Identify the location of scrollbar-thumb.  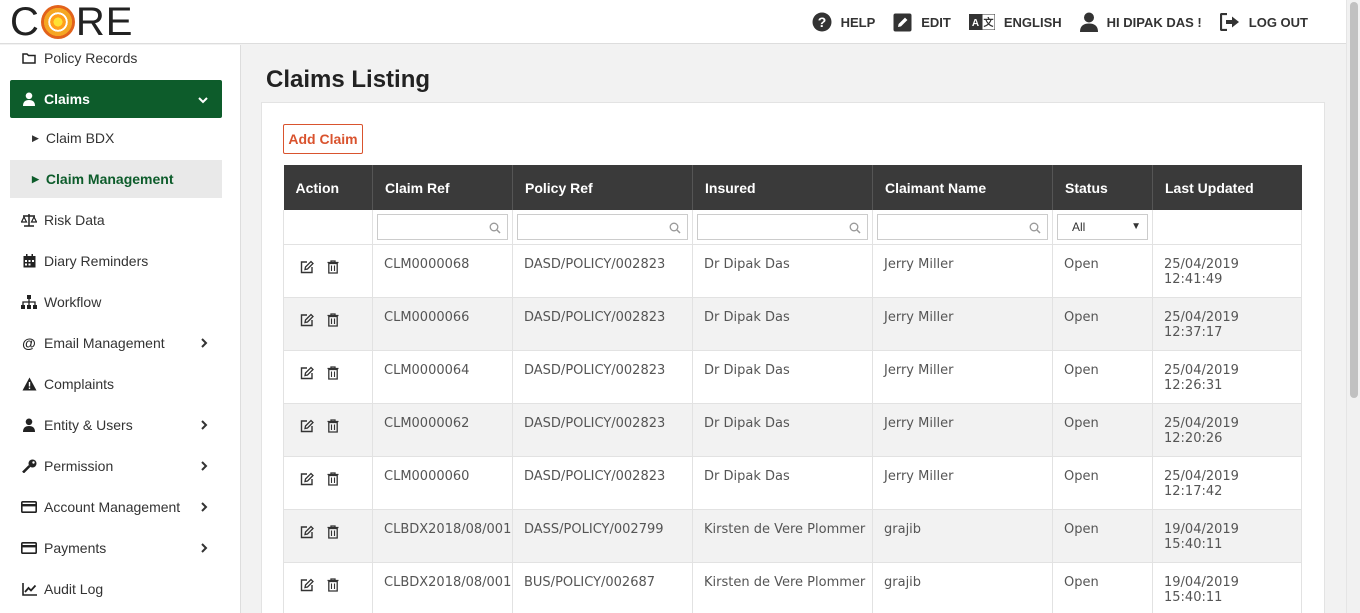
(1354, 200).